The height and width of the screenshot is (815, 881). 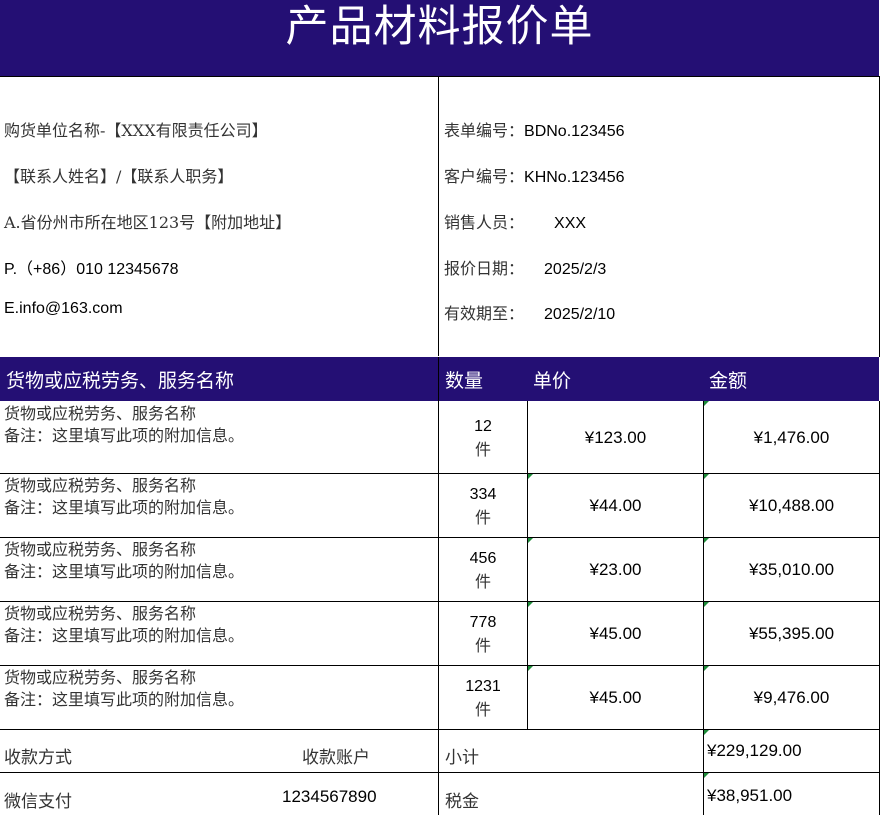 What do you see at coordinates (483, 622) in the screenshot?
I see `qty-value: 778` at bounding box center [483, 622].